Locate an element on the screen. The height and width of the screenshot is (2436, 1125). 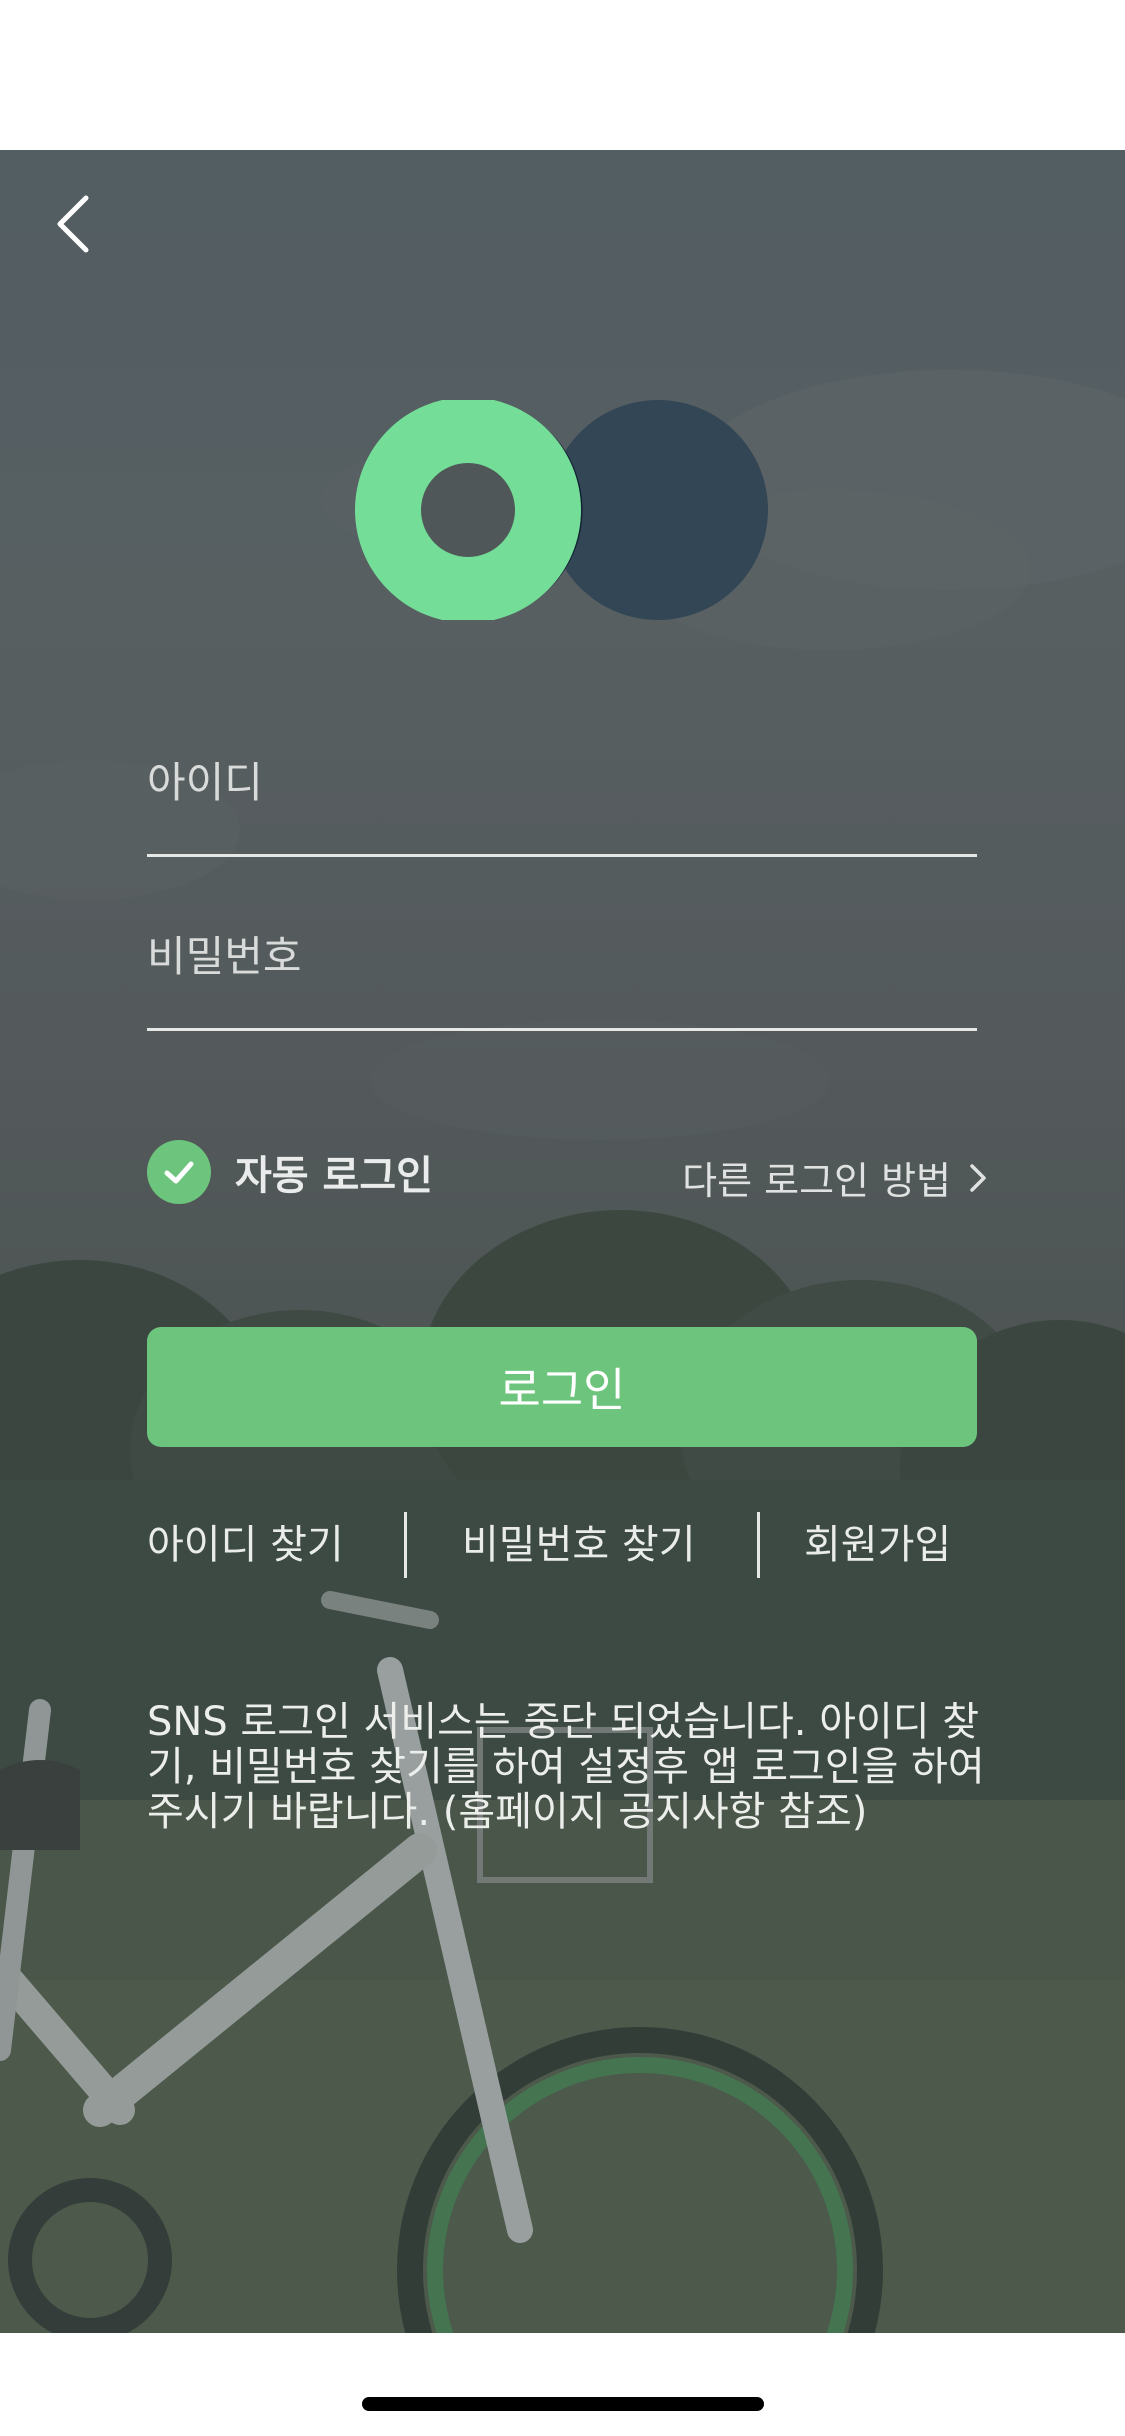
password-input is located at coordinates (562, 956).